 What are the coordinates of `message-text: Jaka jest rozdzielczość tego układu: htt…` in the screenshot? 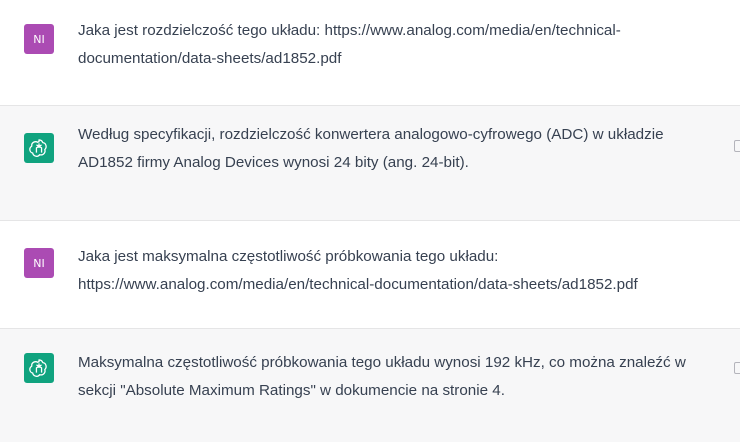 It's located at (349, 44).